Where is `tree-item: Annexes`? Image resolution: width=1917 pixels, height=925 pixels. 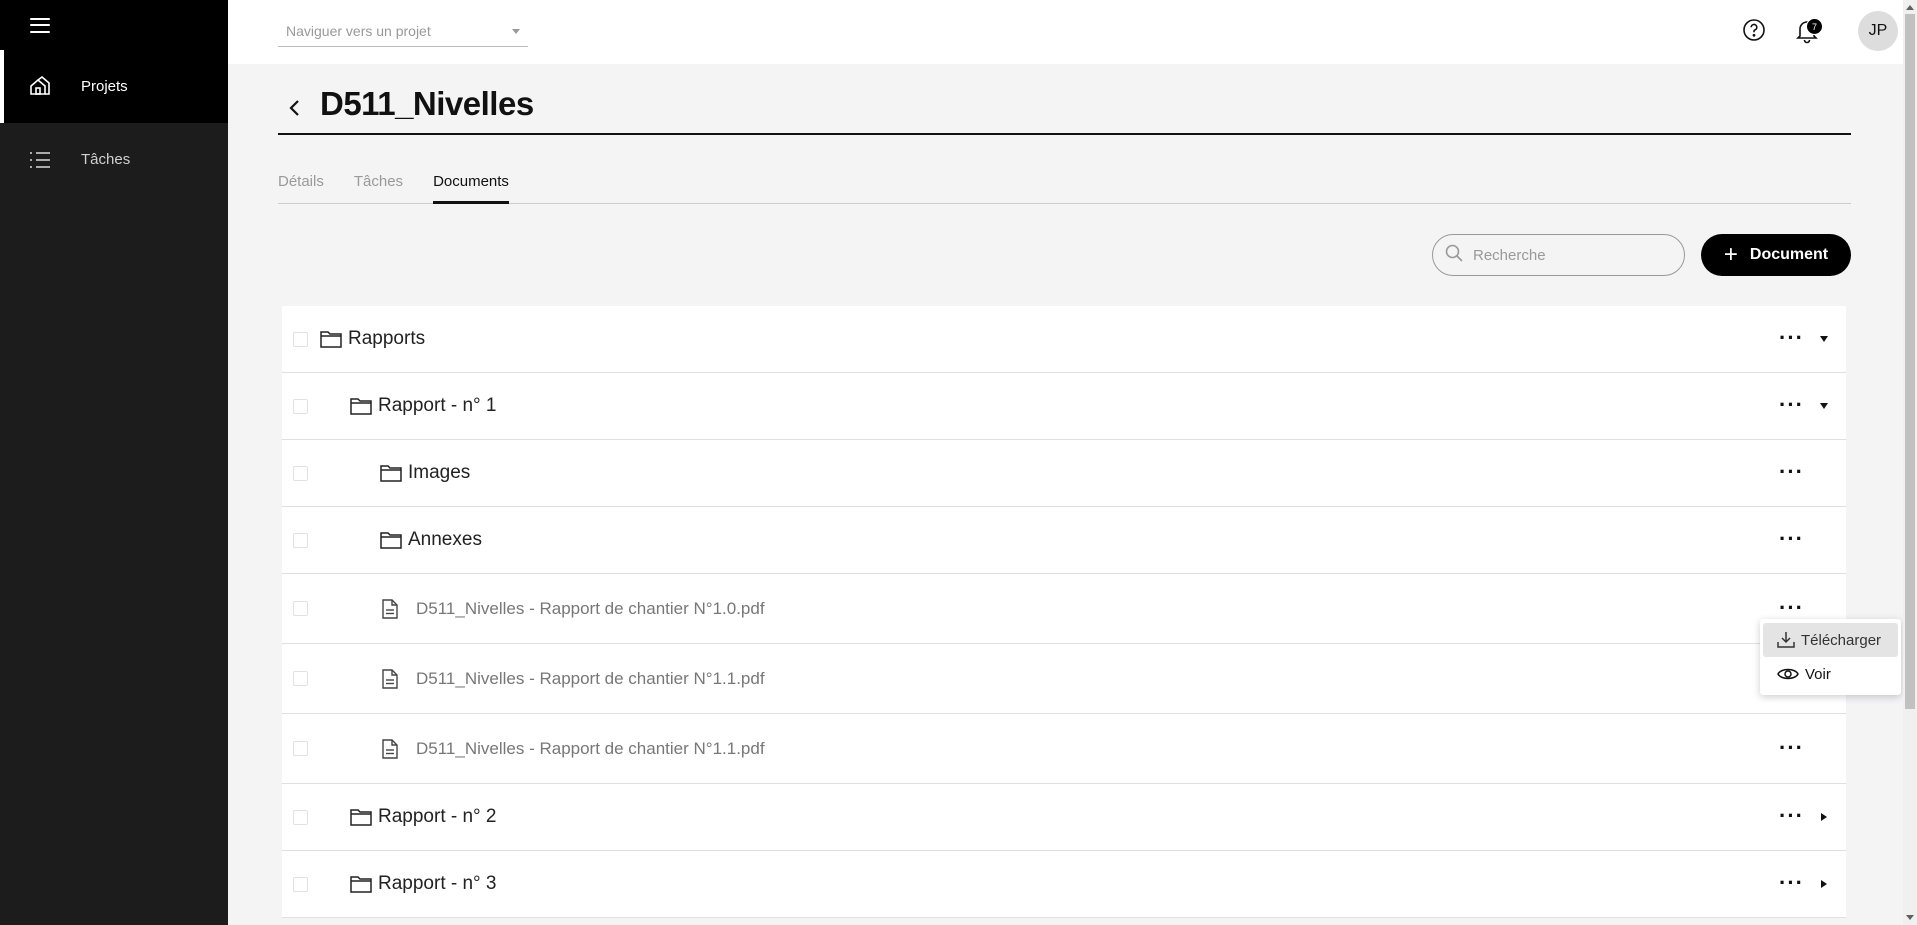 tree-item: Annexes is located at coordinates (431, 540).